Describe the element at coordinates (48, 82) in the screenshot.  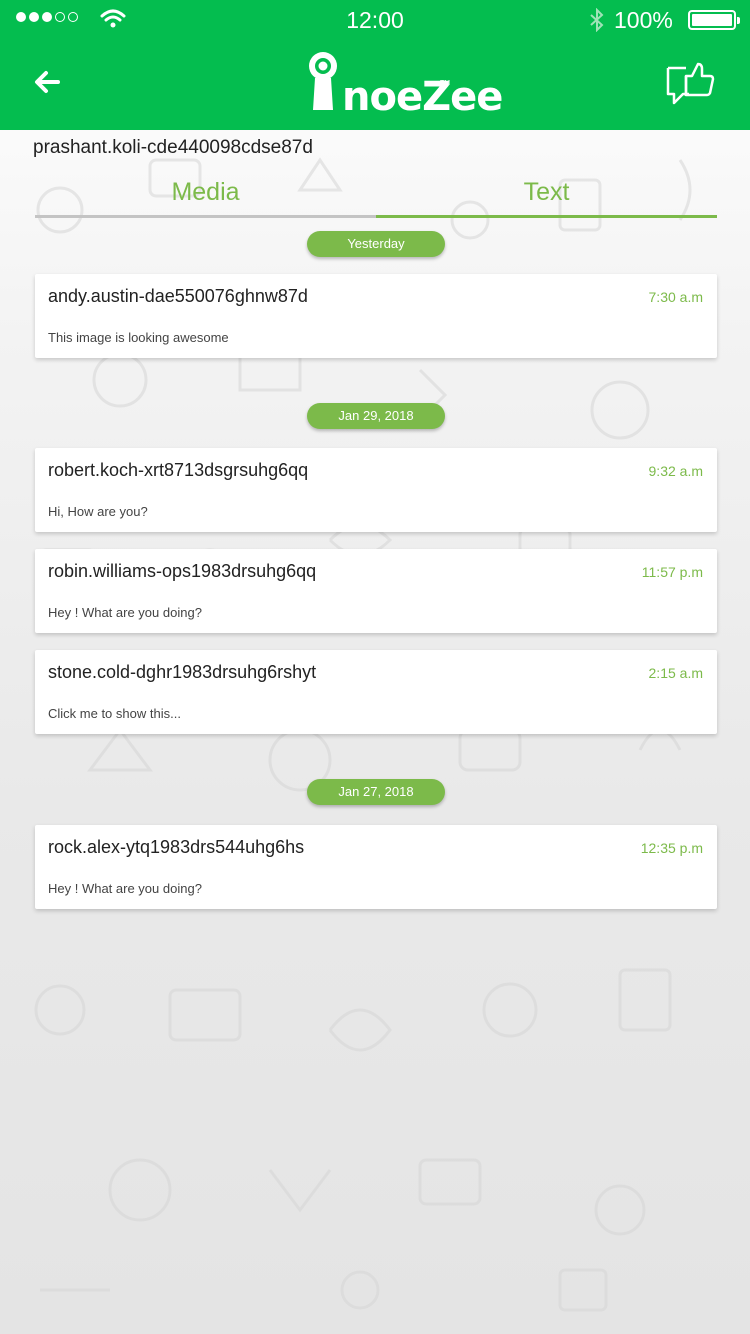
I see `back-arrow-icon` at that location.